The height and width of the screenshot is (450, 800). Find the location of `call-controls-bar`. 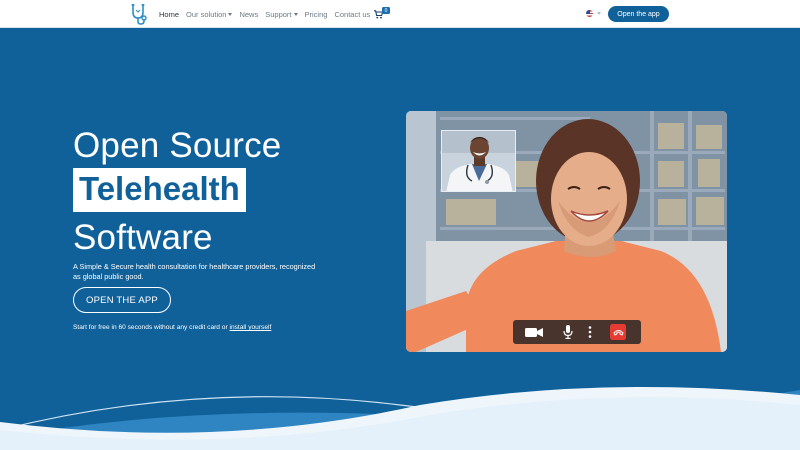

call-controls-bar is located at coordinates (577, 332).